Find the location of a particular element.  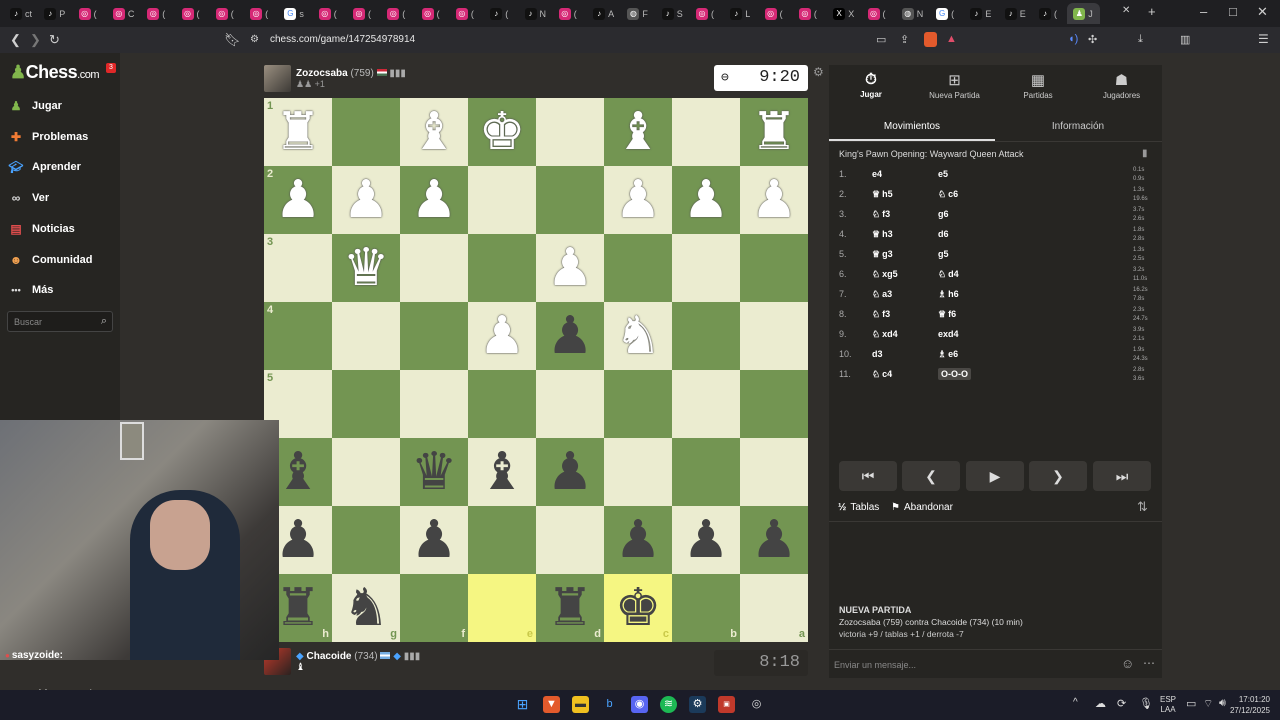

close-window-icon: ✕ is located at coordinates (1262, 12).